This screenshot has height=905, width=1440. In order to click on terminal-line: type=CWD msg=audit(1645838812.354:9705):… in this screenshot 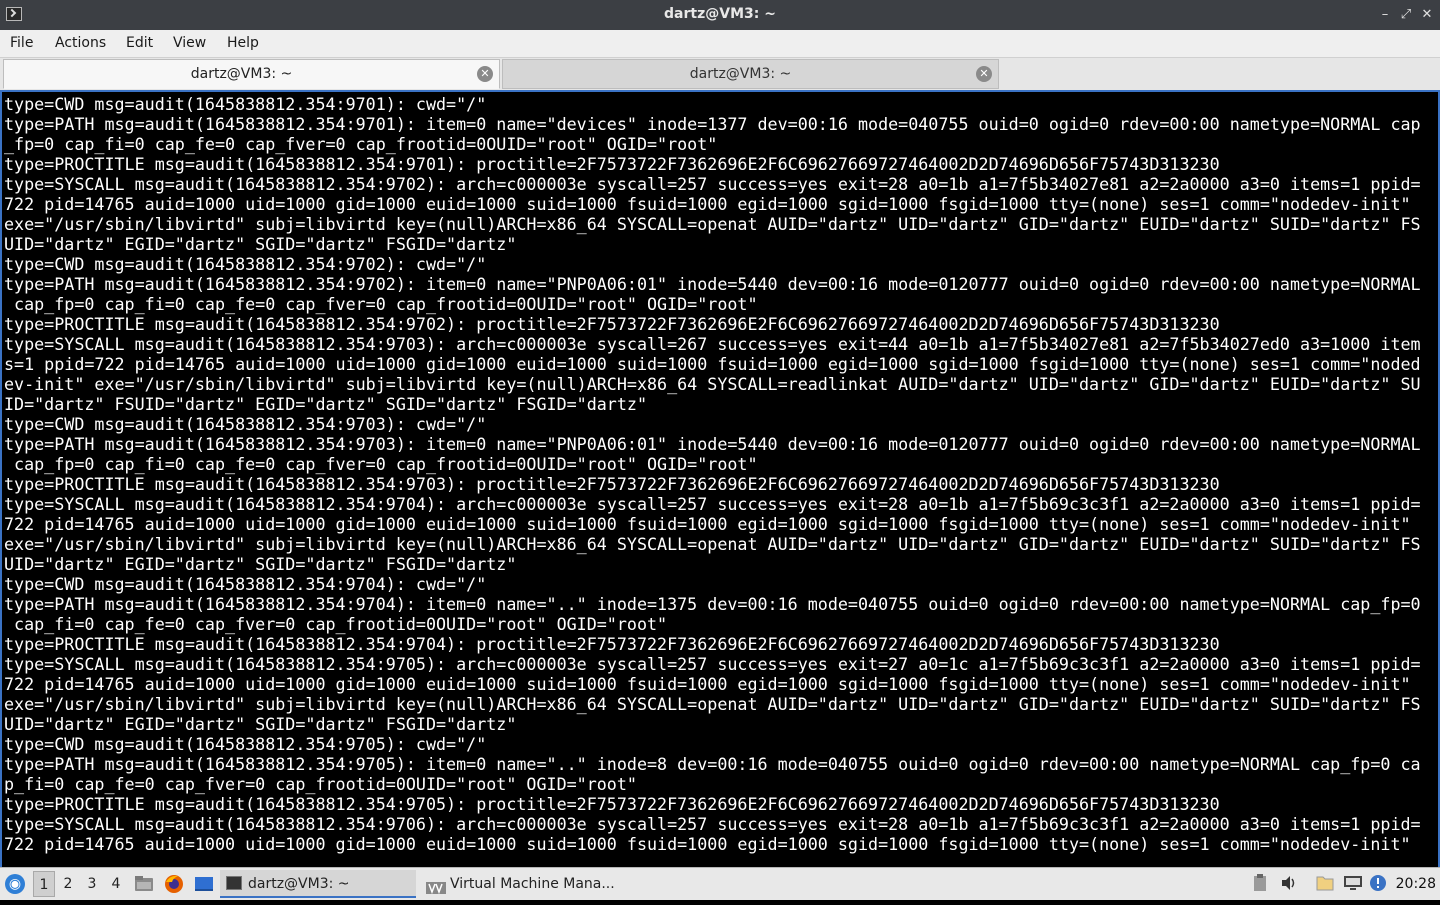, I will do `click(245, 744)`.